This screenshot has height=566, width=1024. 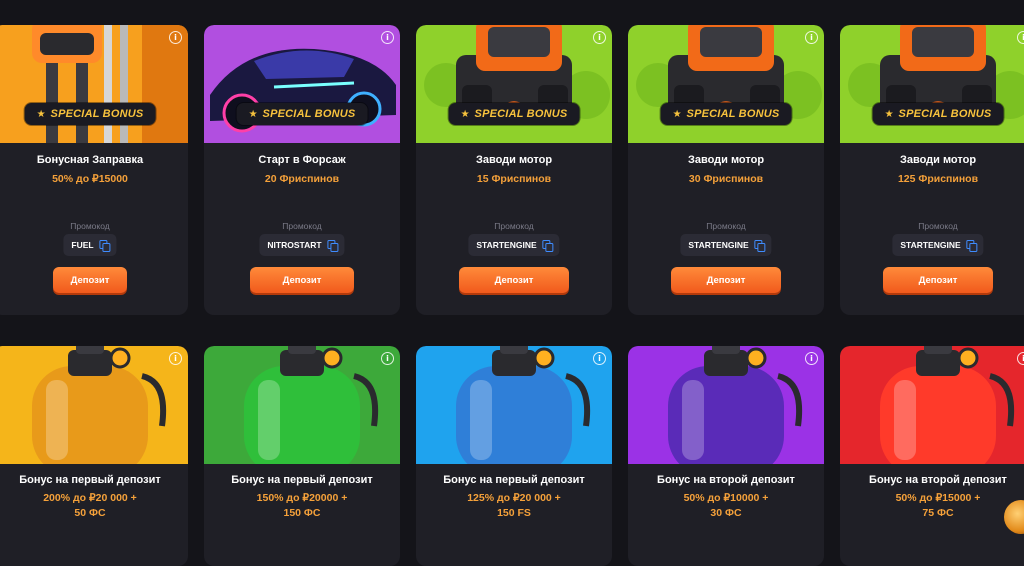 I want to click on bonus-offer: 15 Фриспинов, so click(x=514, y=179).